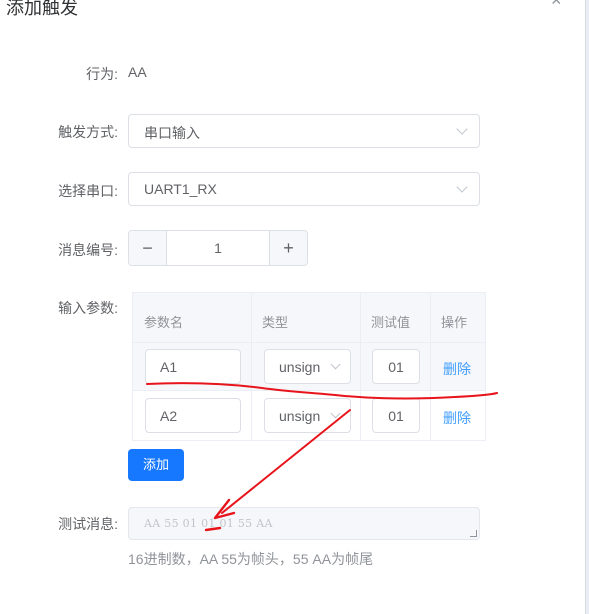 The image size is (589, 614). Describe the element at coordinates (193, 366) in the screenshot. I see `param-name-input: A1` at that location.